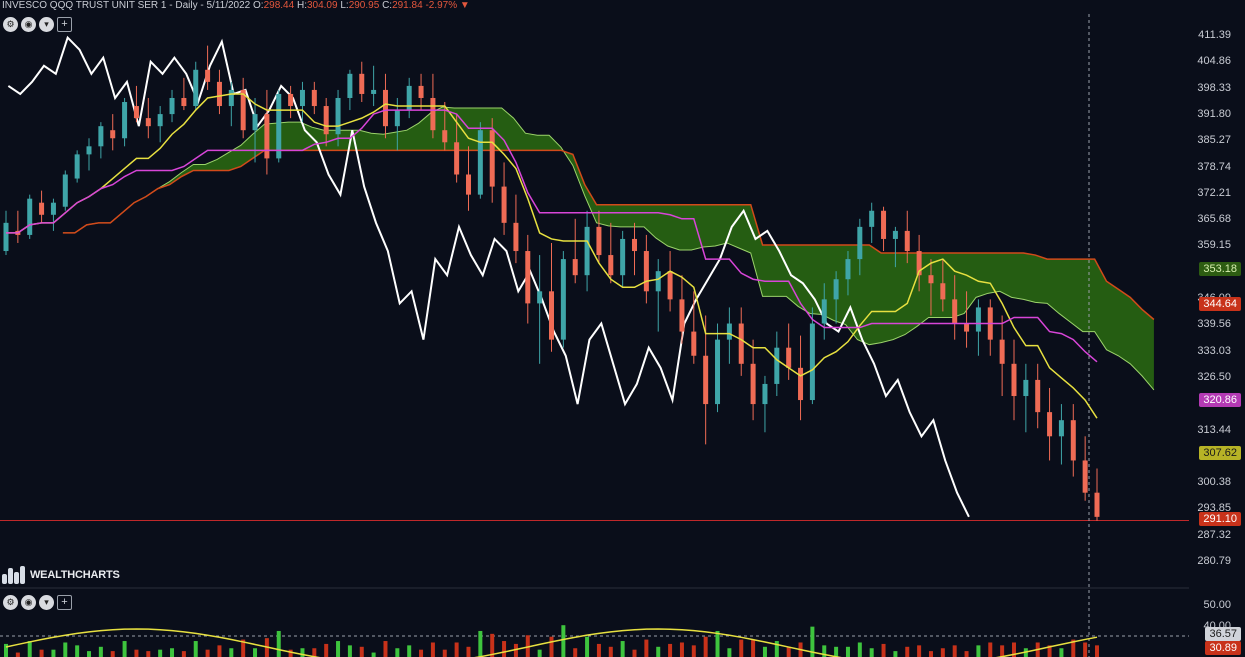 Image resolution: width=1245 pixels, height=657 pixels. Describe the element at coordinates (279, 5) in the screenshot. I see `open-value: 298.44` at that location.